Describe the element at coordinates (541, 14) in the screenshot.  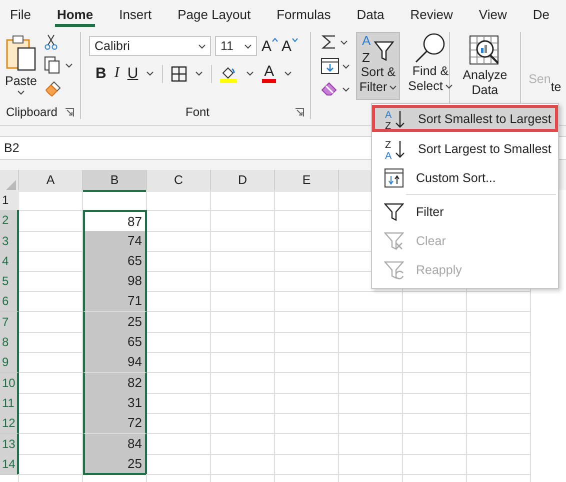
I see `ribbon-tab: De` at that location.